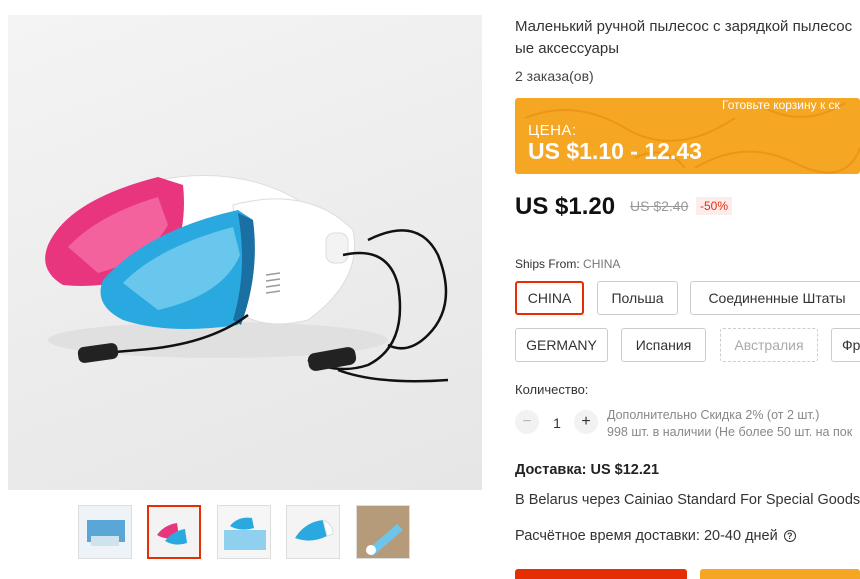 The height and width of the screenshot is (579, 860). I want to click on current-price: US $1.20, so click(565, 206).